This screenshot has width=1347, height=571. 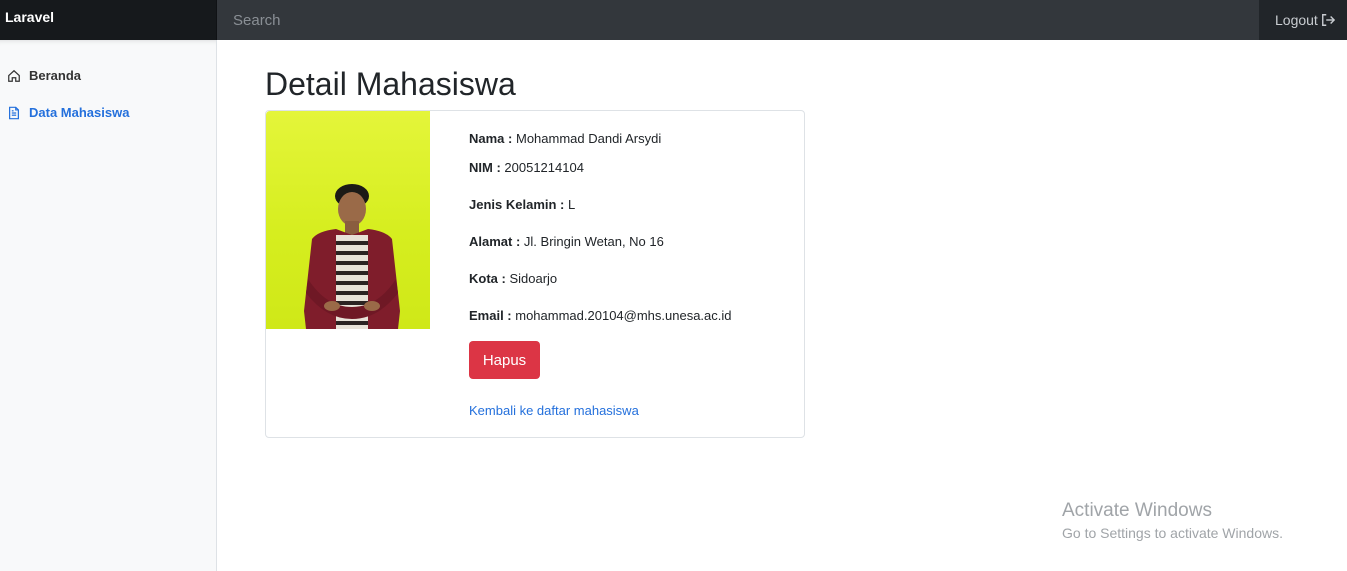 What do you see at coordinates (572, 204) in the screenshot?
I see `jenis-kelamin-value: L` at bounding box center [572, 204].